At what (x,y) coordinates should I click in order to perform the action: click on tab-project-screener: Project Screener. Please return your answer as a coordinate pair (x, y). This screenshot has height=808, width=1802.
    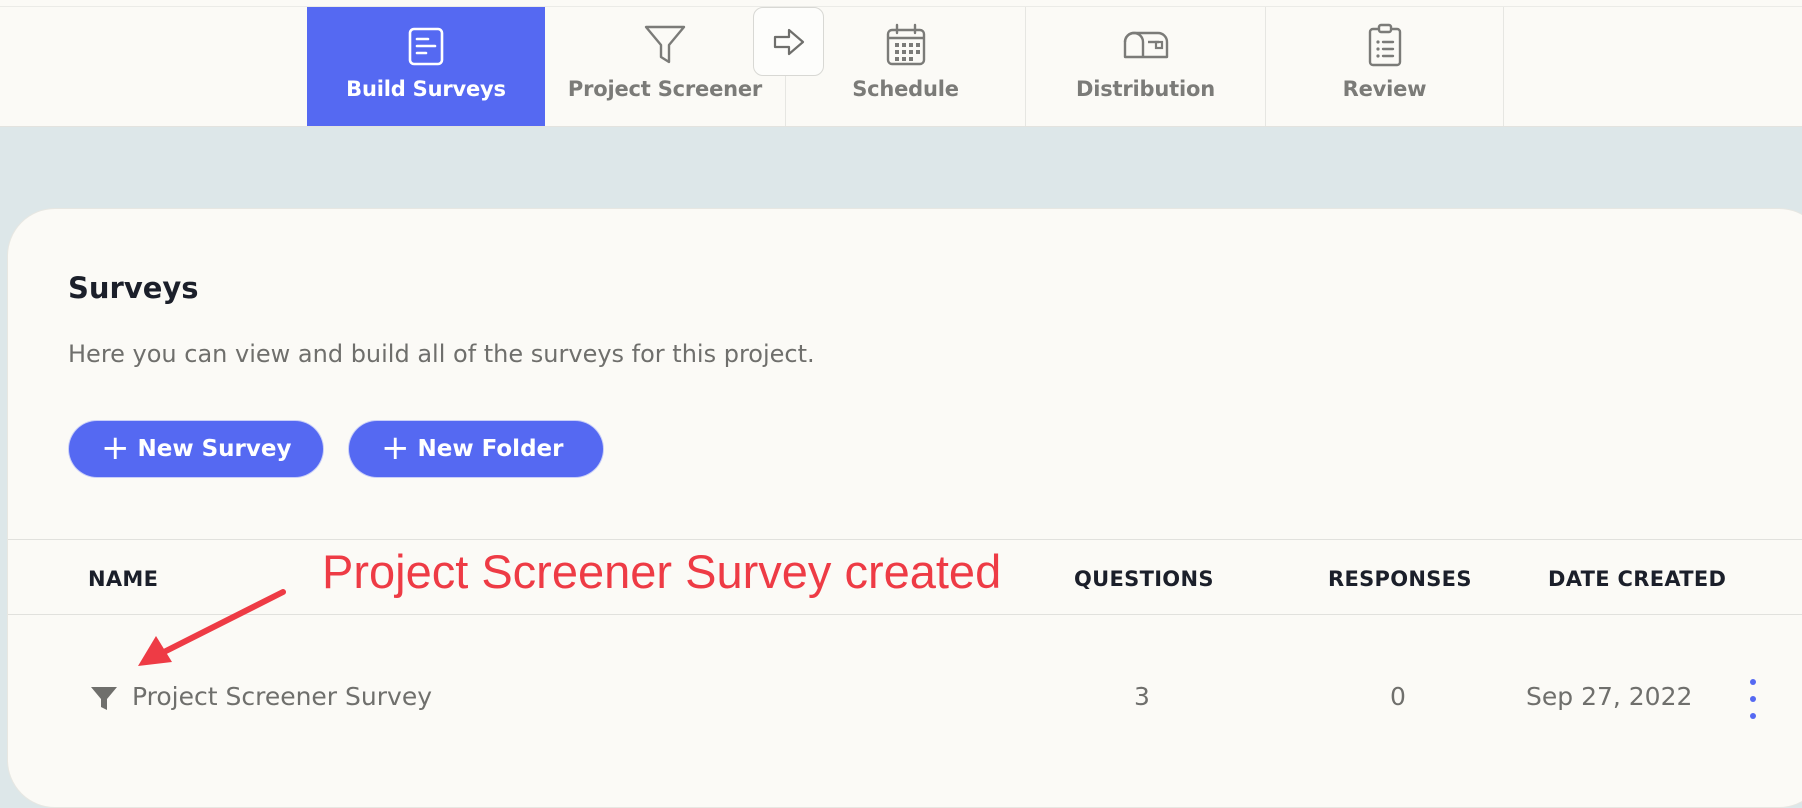
    Looking at the image, I should click on (665, 66).